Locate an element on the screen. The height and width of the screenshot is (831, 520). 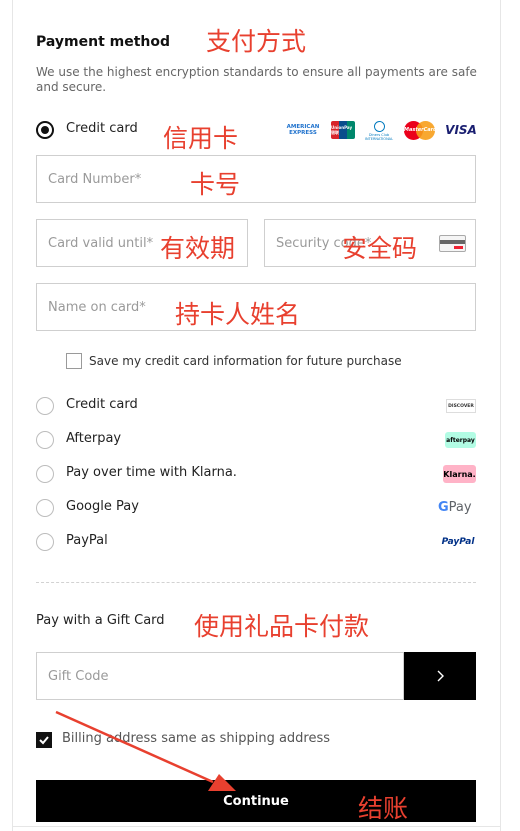
annotation-arrow-icon is located at coordinates (145, 750).